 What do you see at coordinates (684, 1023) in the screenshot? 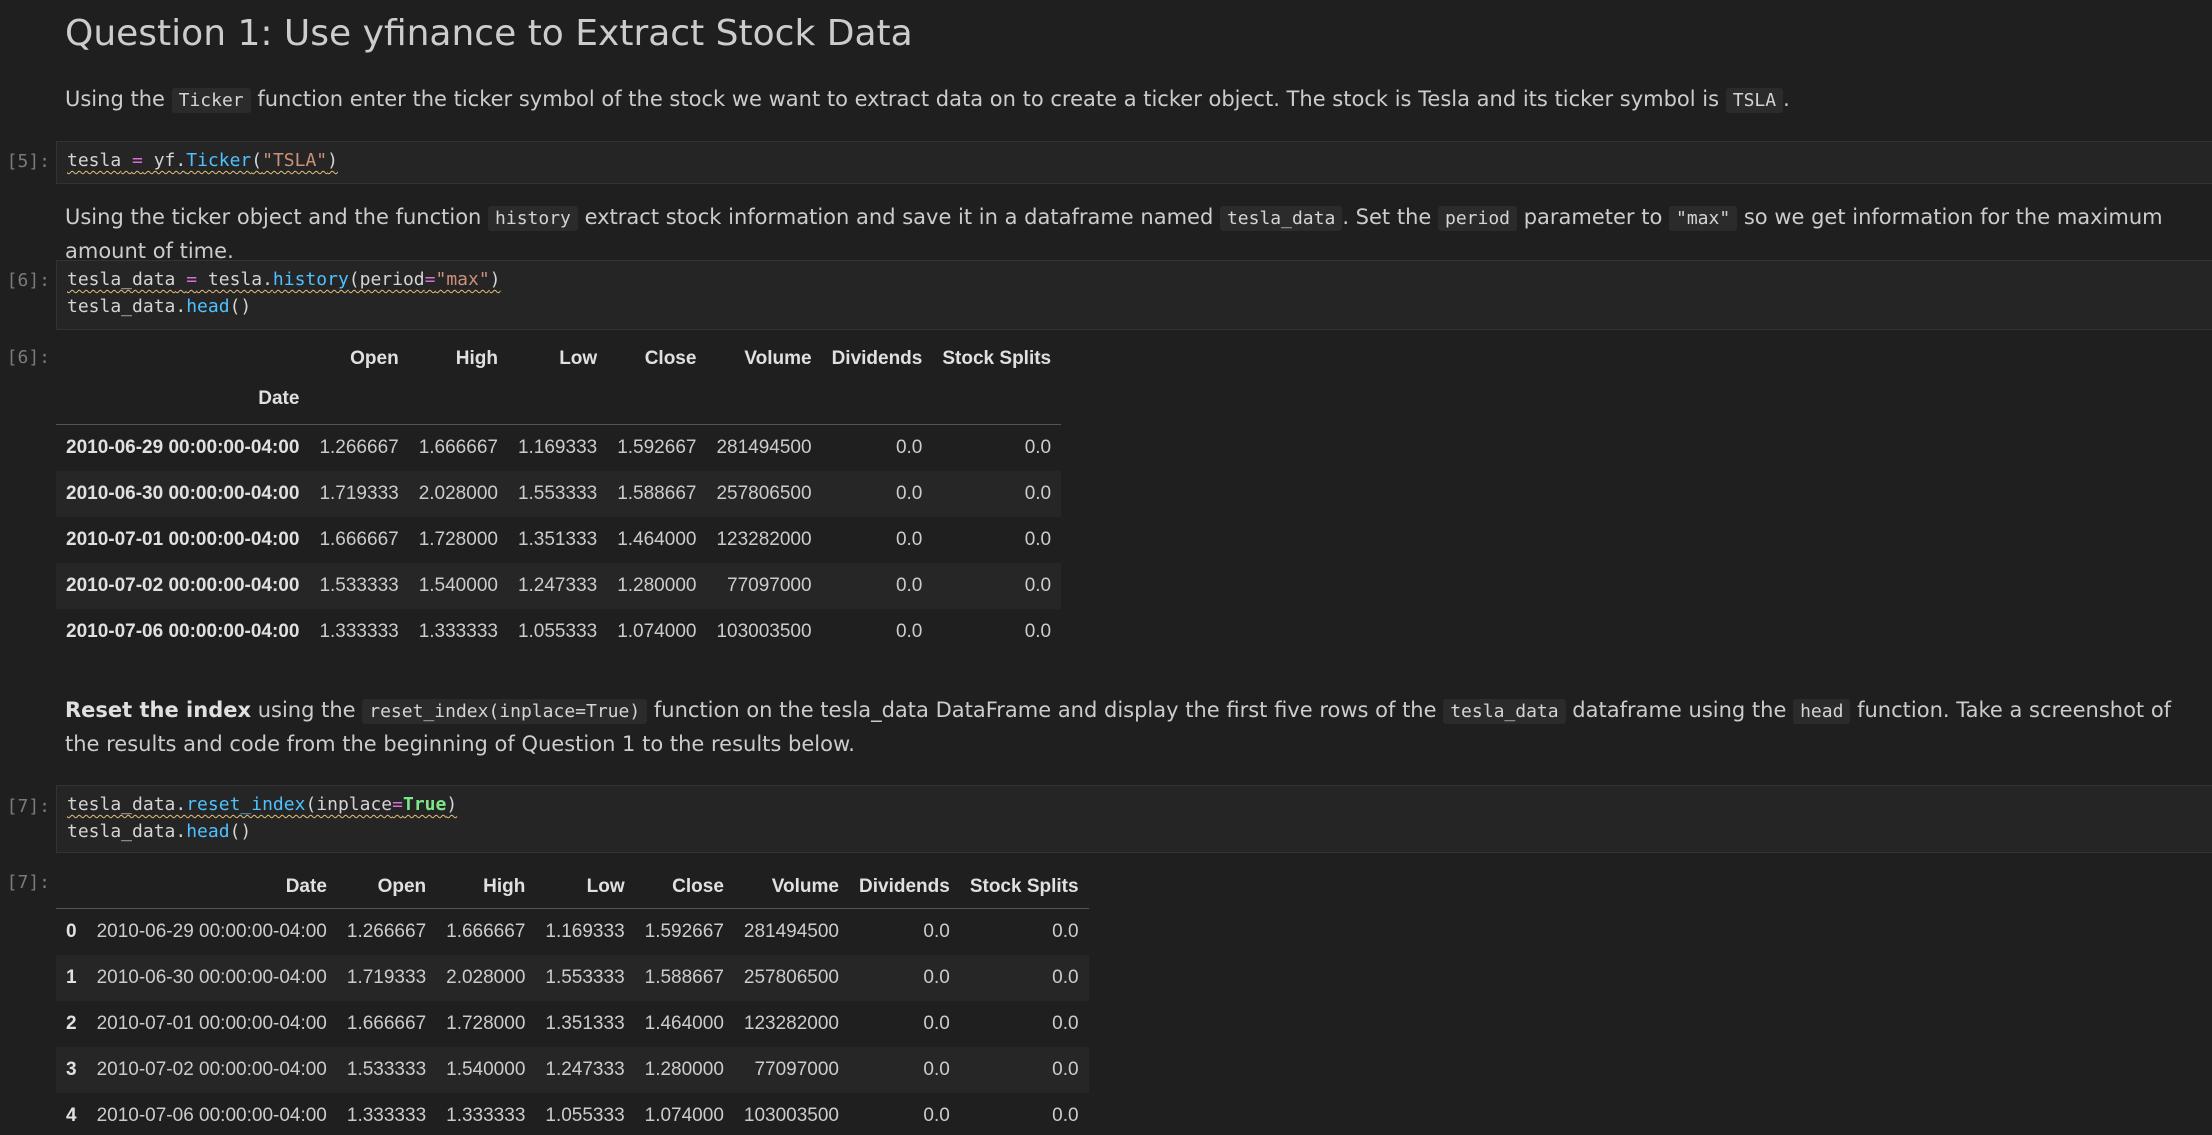
I see `table-cell: 1.464000` at bounding box center [684, 1023].